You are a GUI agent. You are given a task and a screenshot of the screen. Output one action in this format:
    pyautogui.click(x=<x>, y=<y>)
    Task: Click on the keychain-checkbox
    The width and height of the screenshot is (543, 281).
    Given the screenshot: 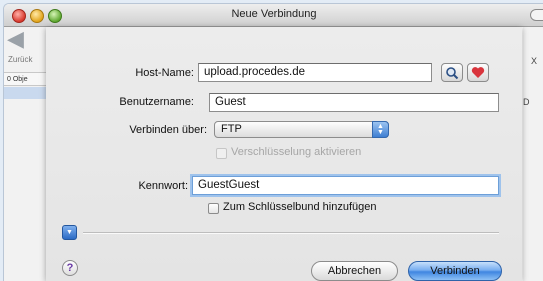 What is the action you would take?
    pyautogui.click(x=213, y=208)
    